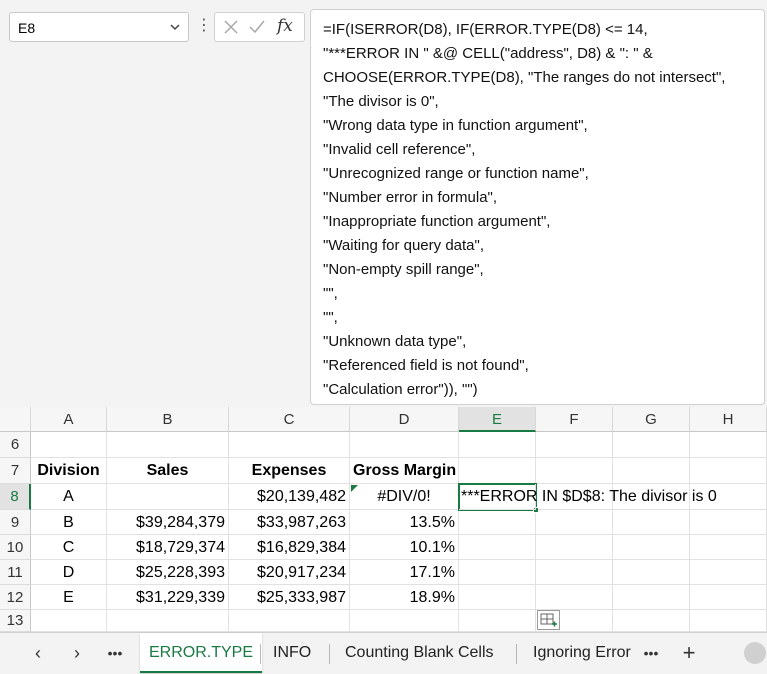  Describe the element at coordinates (404, 547) in the screenshot. I see `cell-d10: 10.1%` at that location.